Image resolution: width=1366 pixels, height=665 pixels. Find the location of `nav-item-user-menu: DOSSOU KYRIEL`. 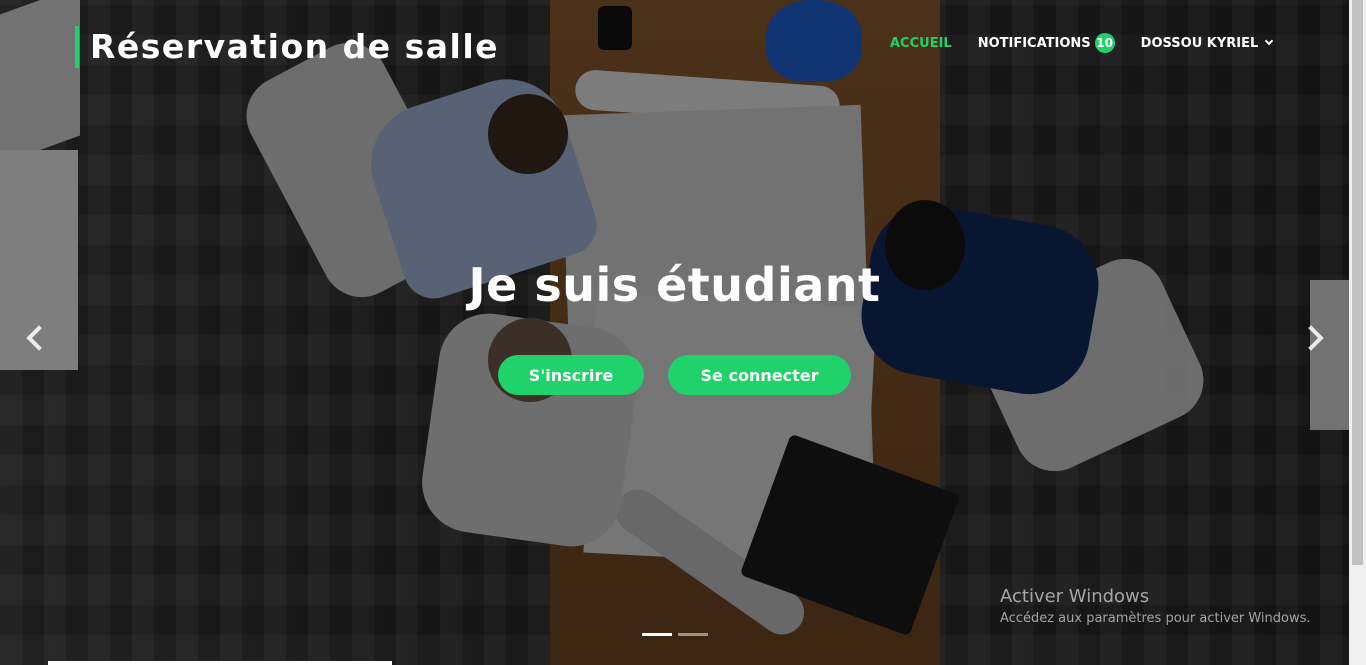

nav-item-user-menu: DOSSOU KYRIEL is located at coordinates (1207, 43).